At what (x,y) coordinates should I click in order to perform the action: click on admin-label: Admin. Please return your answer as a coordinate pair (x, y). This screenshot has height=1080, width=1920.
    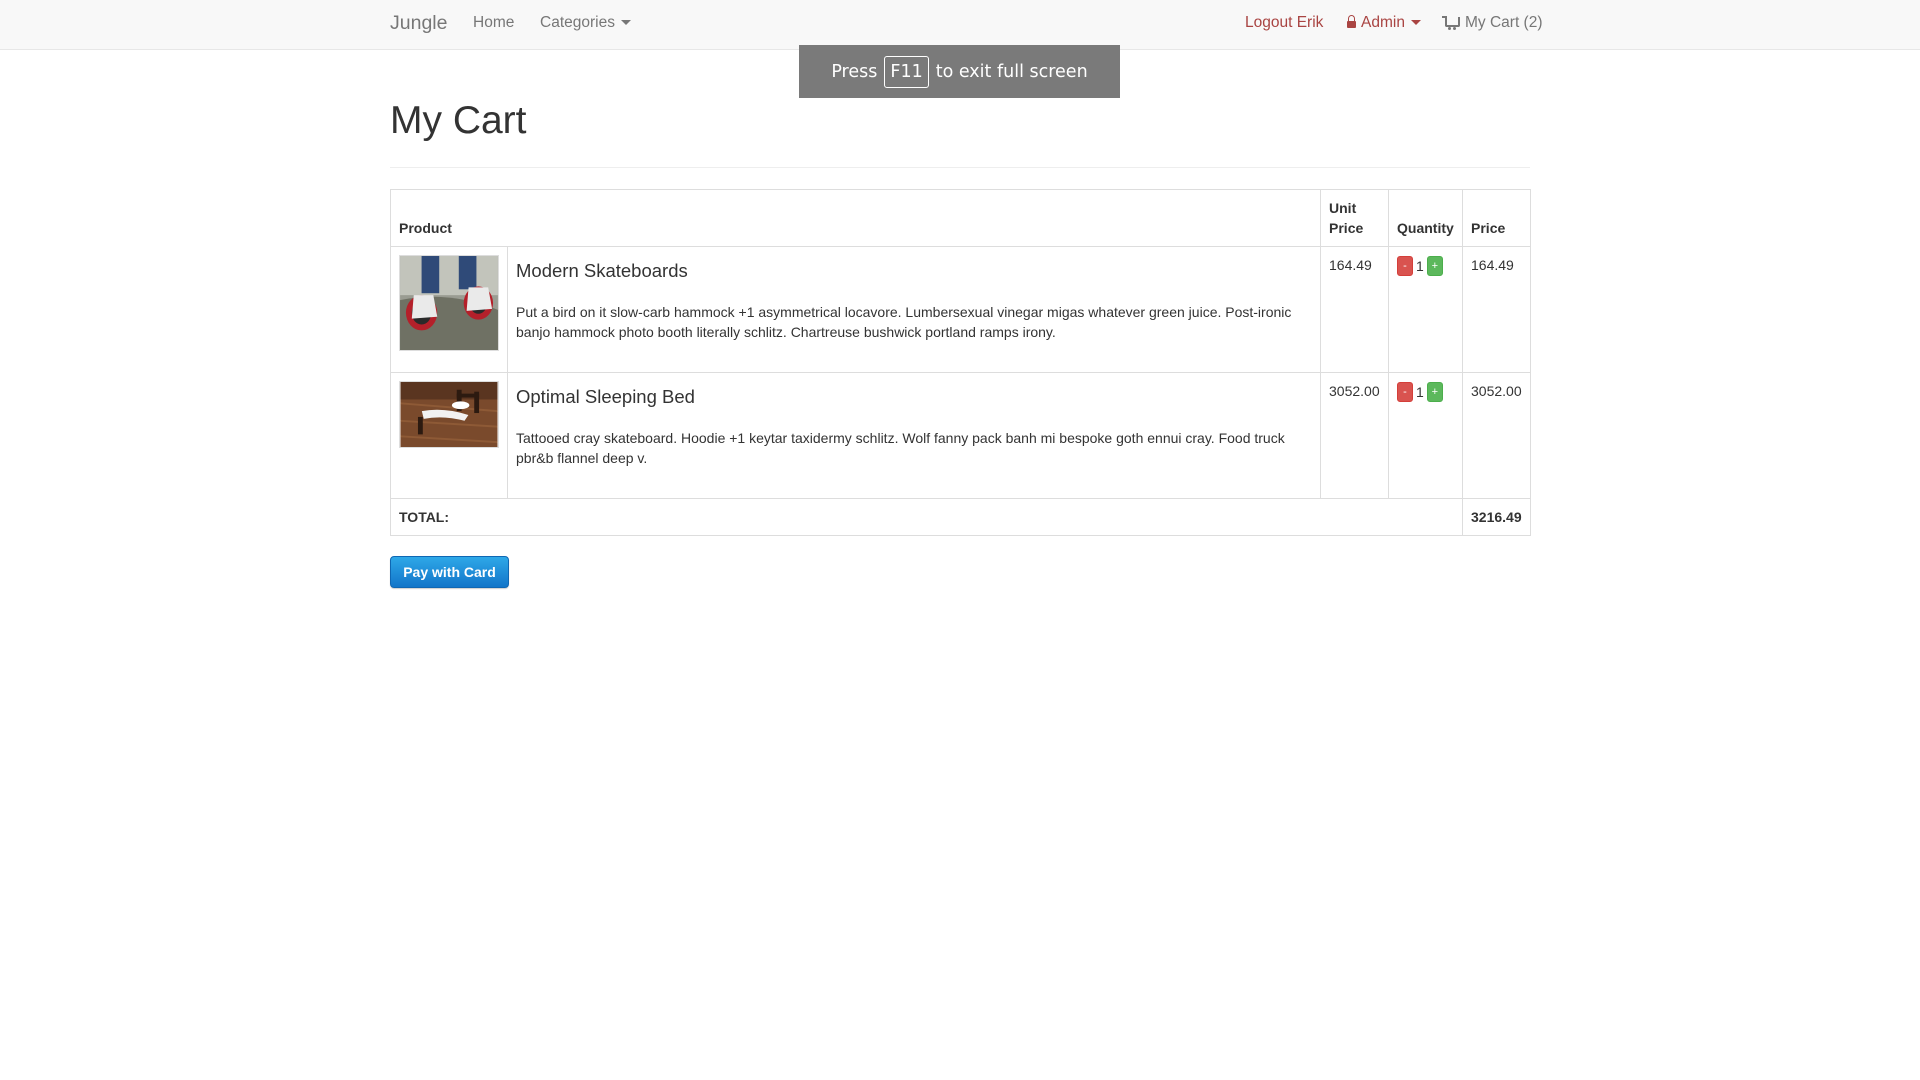
    Looking at the image, I should click on (1383, 22).